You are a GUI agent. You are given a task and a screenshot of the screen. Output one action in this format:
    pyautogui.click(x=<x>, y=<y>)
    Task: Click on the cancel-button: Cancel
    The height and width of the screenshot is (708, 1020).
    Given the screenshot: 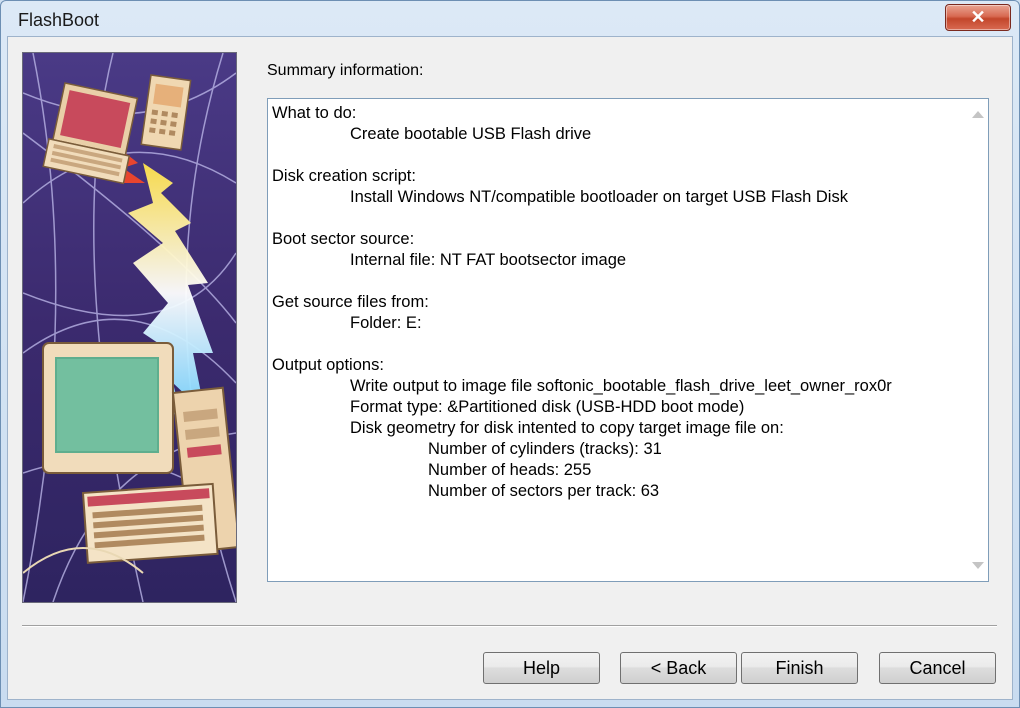 What is the action you would take?
    pyautogui.click(x=937, y=668)
    